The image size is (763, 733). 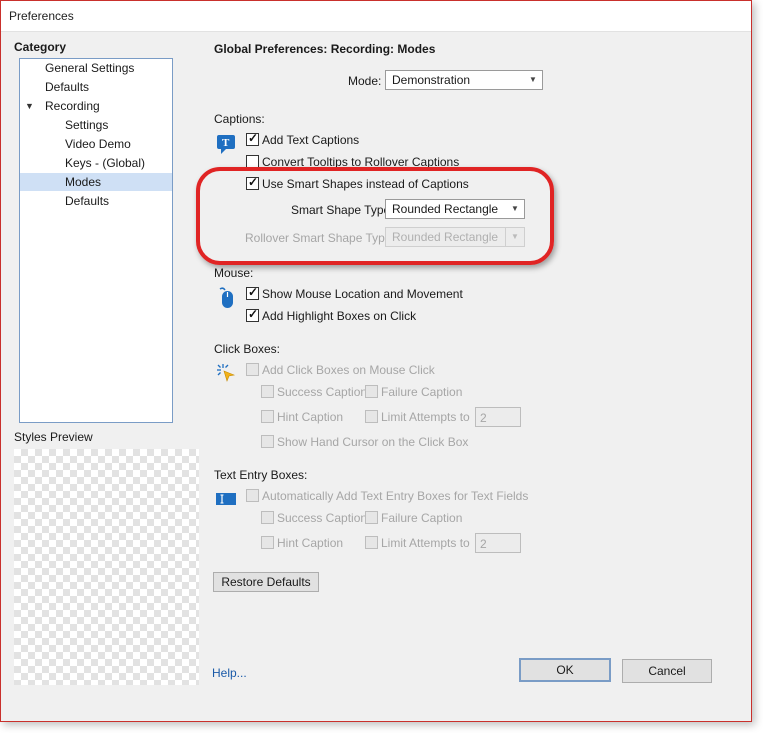 What do you see at coordinates (565, 670) in the screenshot?
I see `ok-button: OK` at bounding box center [565, 670].